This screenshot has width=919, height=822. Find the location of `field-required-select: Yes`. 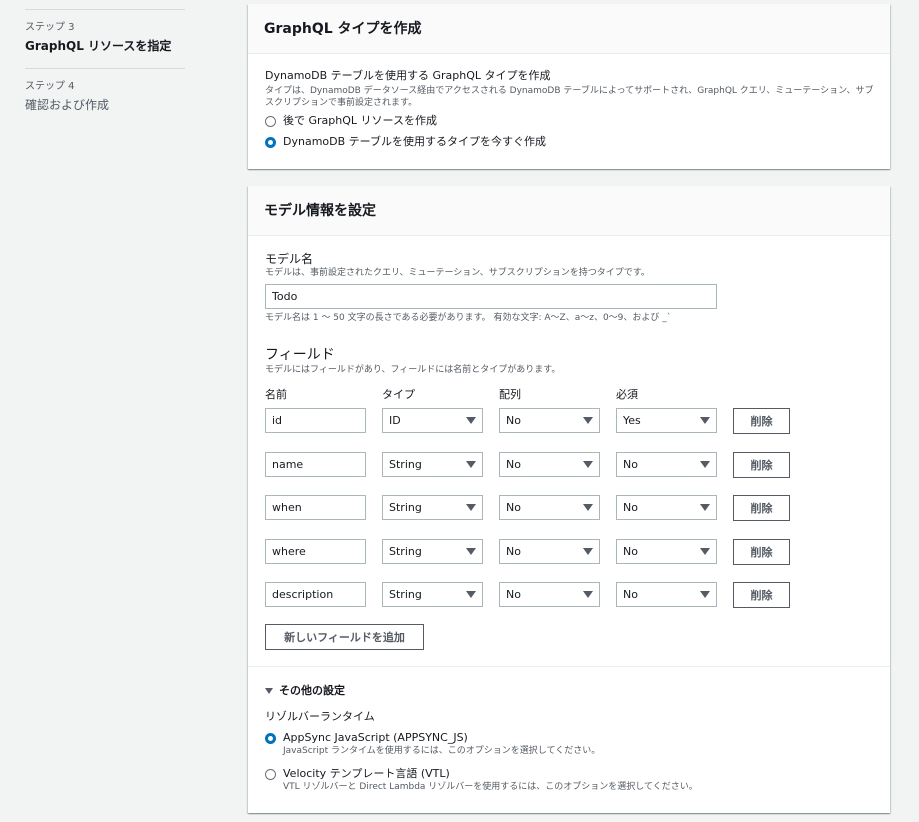

field-required-select: Yes is located at coordinates (666, 420).